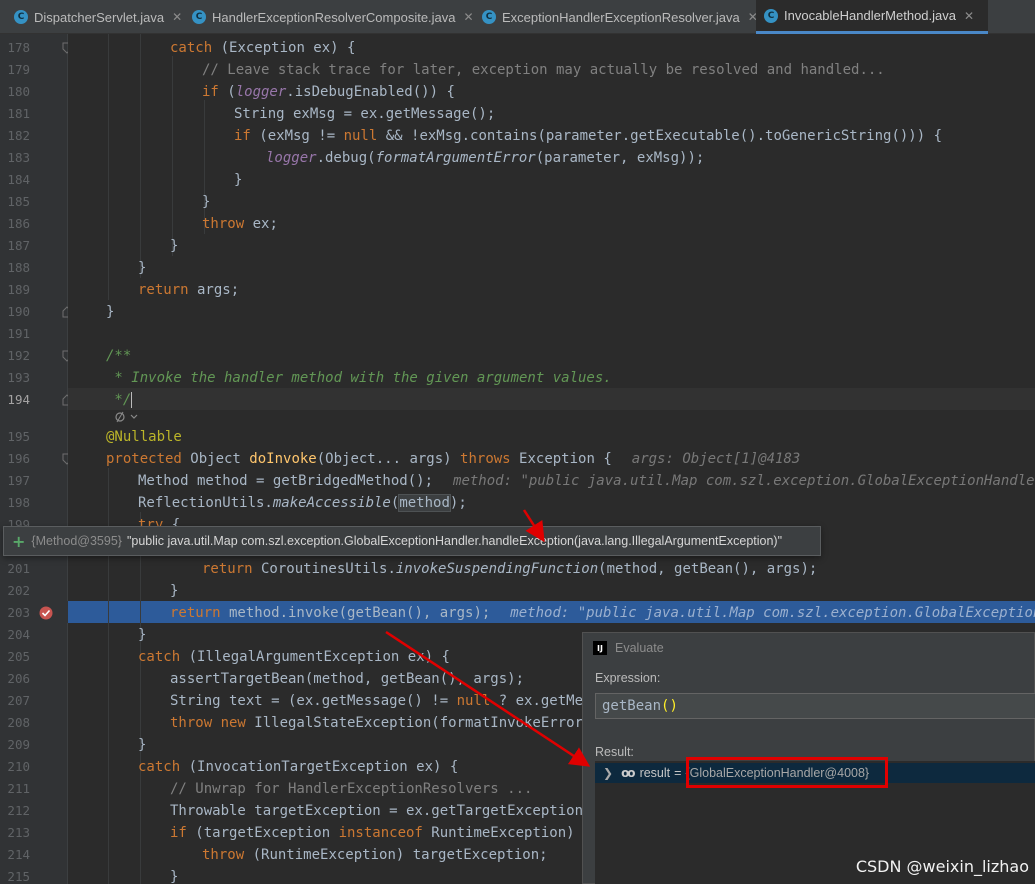  What do you see at coordinates (942, 866) in the screenshot?
I see `watermark: CSDN @weixin_lizhao` at bounding box center [942, 866].